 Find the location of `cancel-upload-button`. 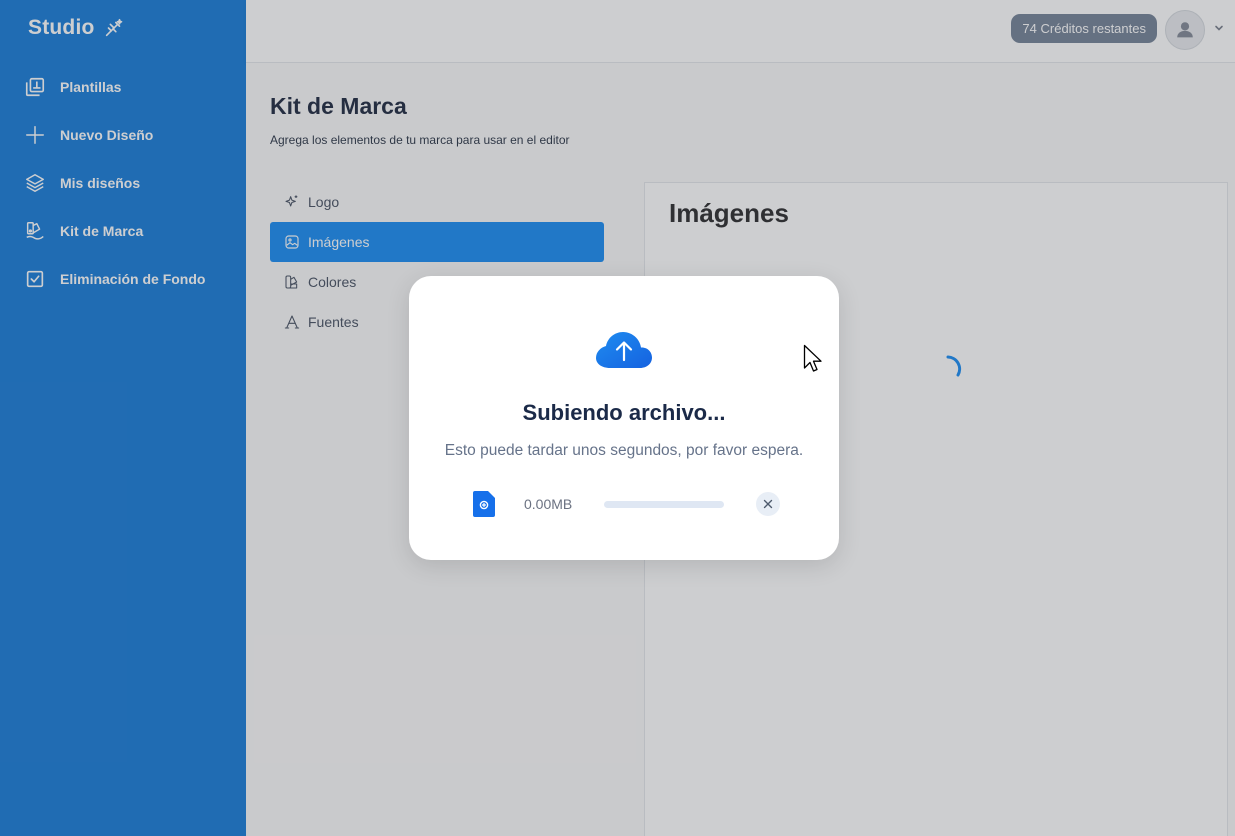

cancel-upload-button is located at coordinates (768, 504).